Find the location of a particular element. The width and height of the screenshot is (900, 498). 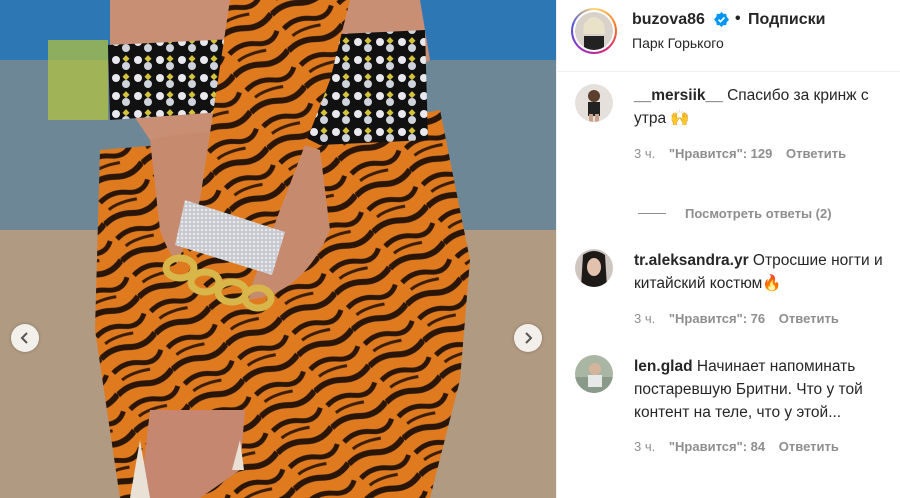

chevron-left-icon is located at coordinates (24, 338).